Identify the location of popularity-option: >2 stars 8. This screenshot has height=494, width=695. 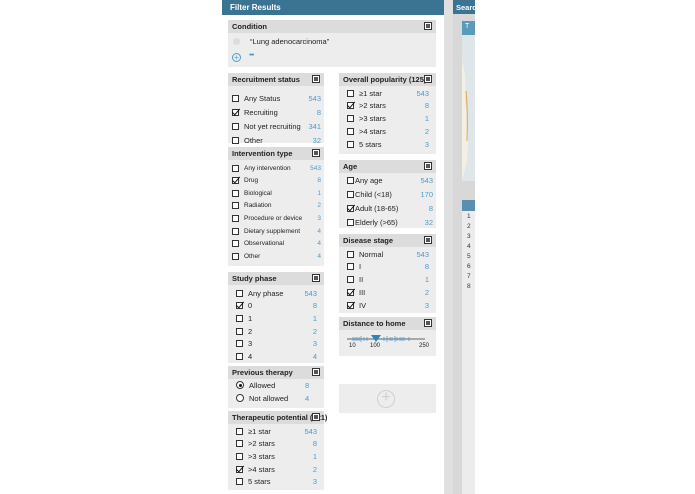
(387, 106).